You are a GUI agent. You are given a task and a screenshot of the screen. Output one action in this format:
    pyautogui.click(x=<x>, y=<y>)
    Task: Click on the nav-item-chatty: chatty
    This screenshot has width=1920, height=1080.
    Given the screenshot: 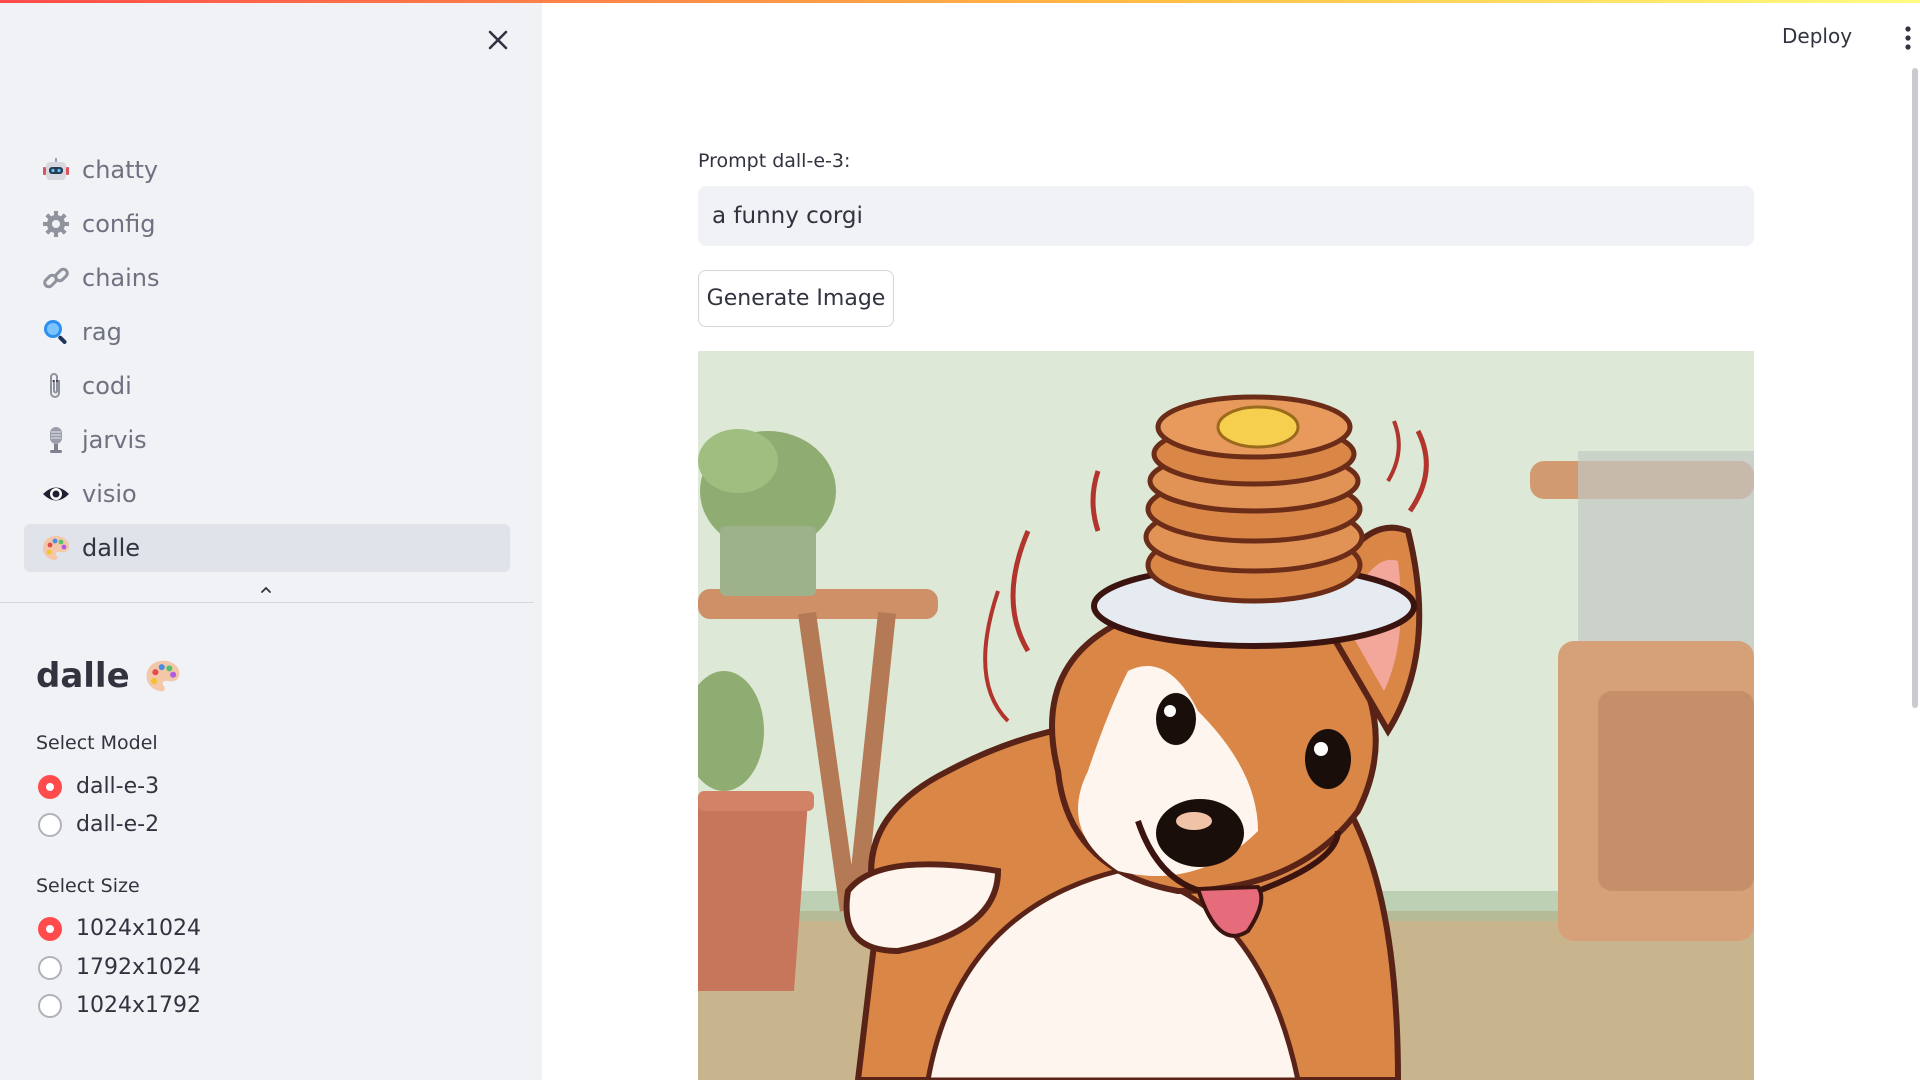 What is the action you would take?
    pyautogui.click(x=267, y=170)
    